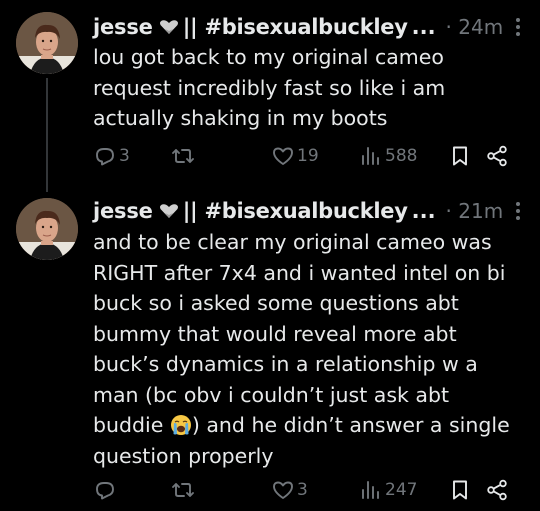  What do you see at coordinates (124, 156) in the screenshot?
I see `reply-count: 3` at bounding box center [124, 156].